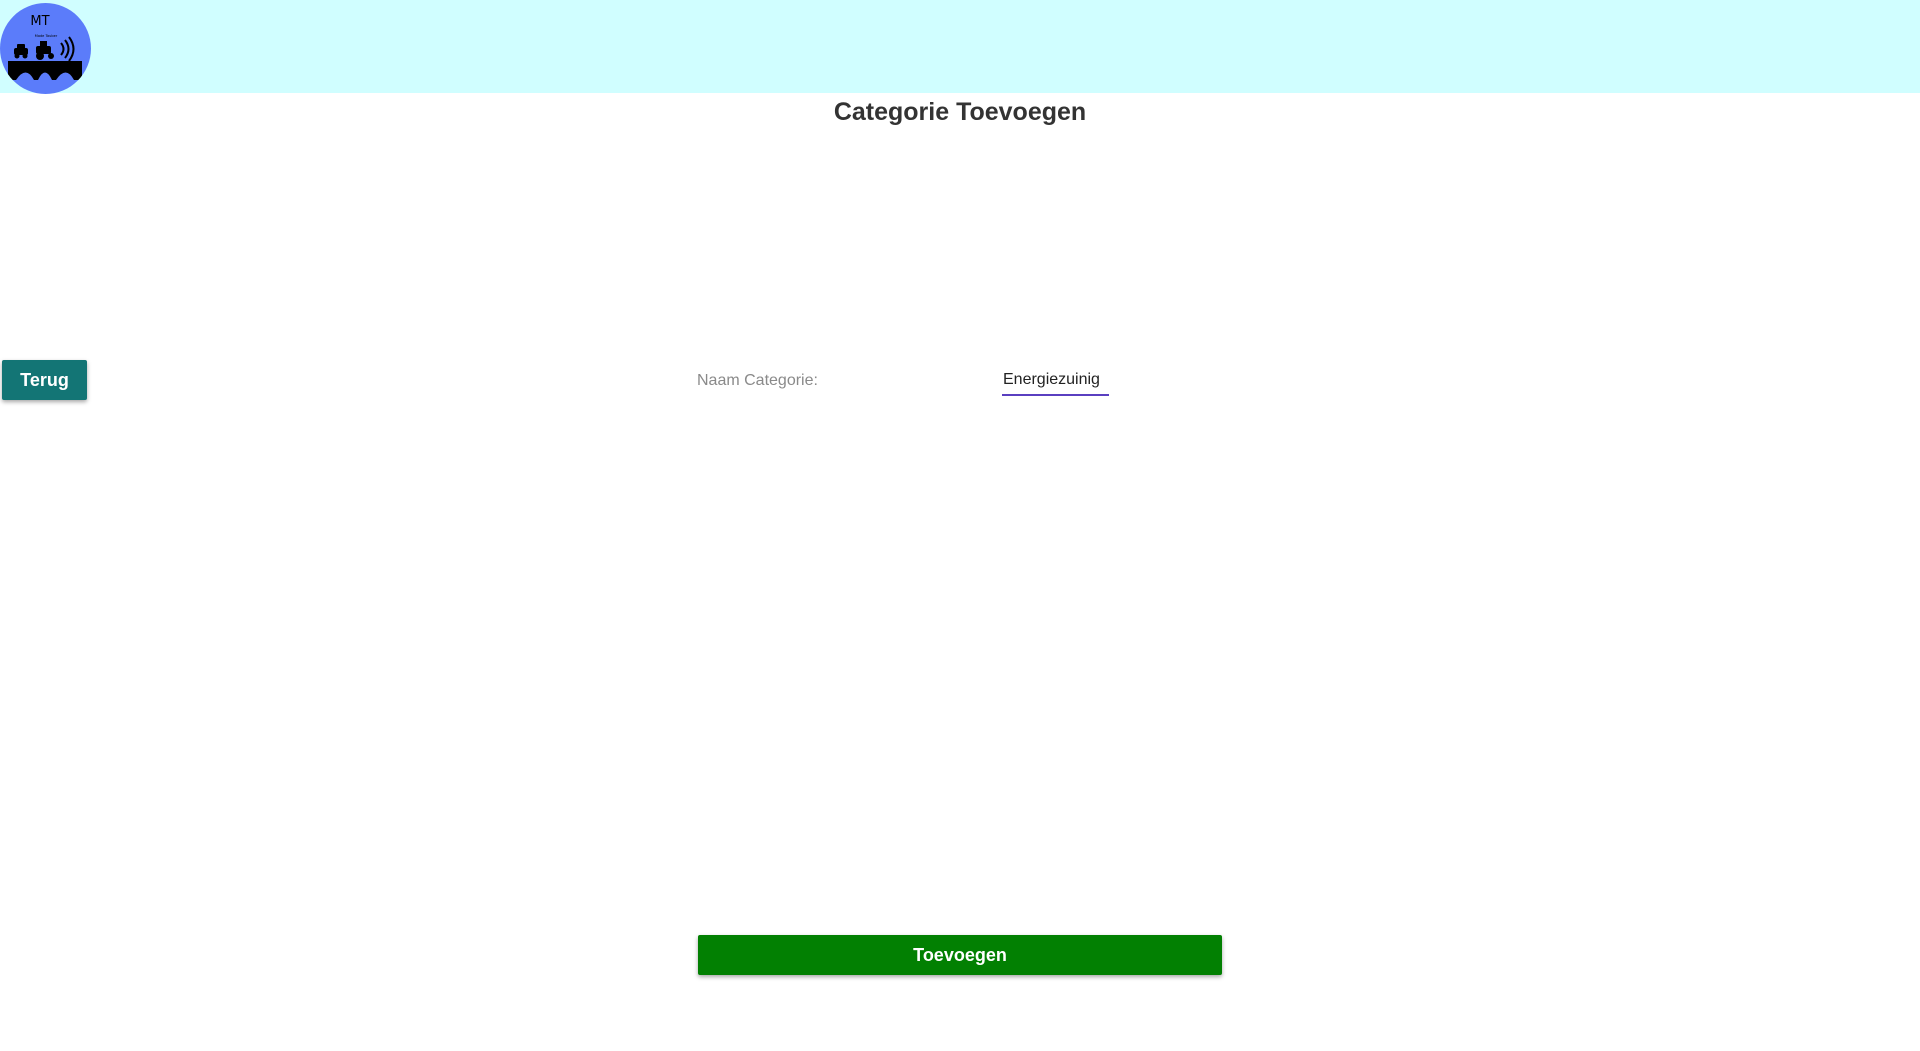 This screenshot has width=1920, height=1051. What do you see at coordinates (1055, 381) in the screenshot?
I see `category-name-input` at bounding box center [1055, 381].